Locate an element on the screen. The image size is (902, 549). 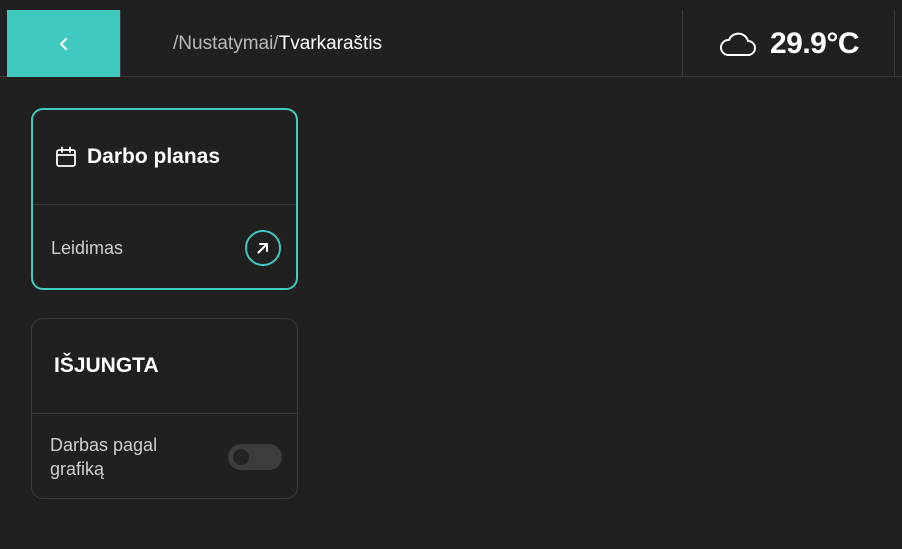
arrow-up-right-icon is located at coordinates (262, 247).